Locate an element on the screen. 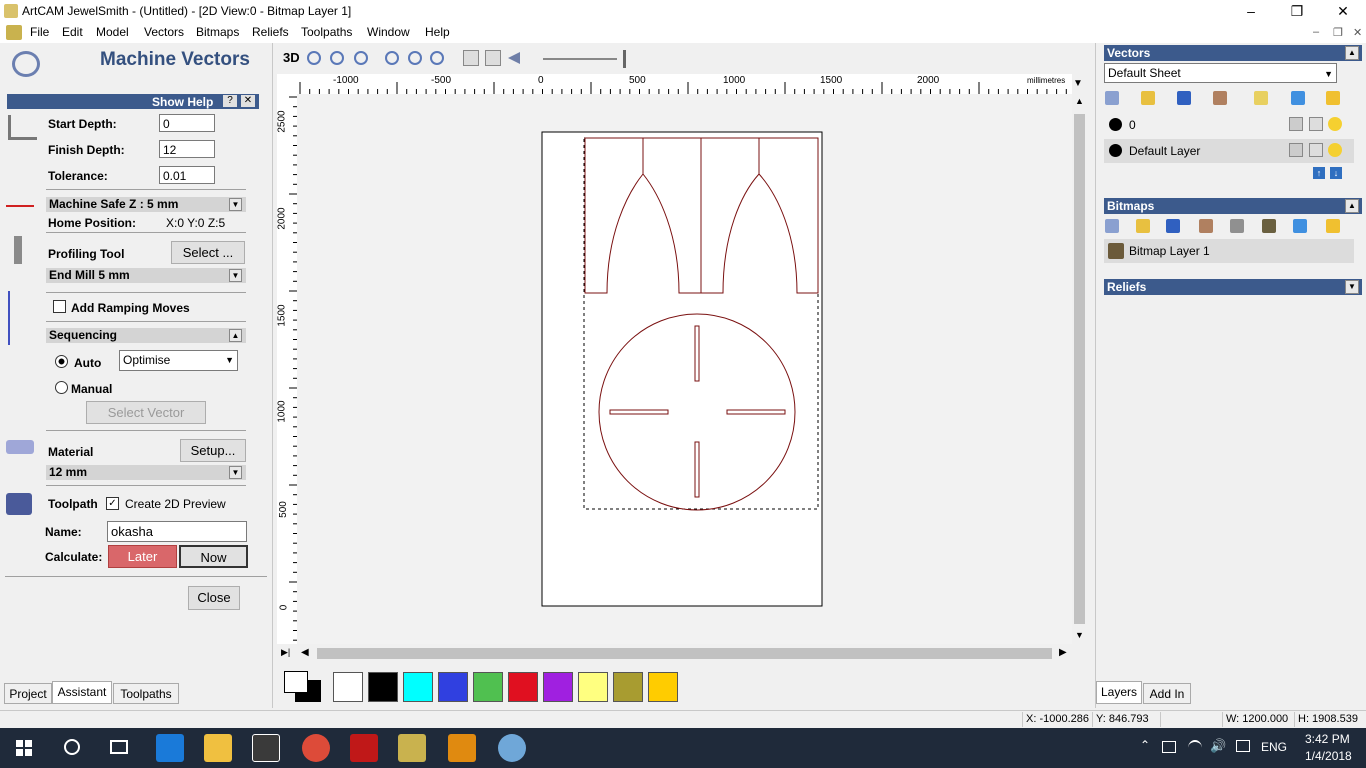 The image size is (1366, 768). app-red-icon is located at coordinates (364, 748).